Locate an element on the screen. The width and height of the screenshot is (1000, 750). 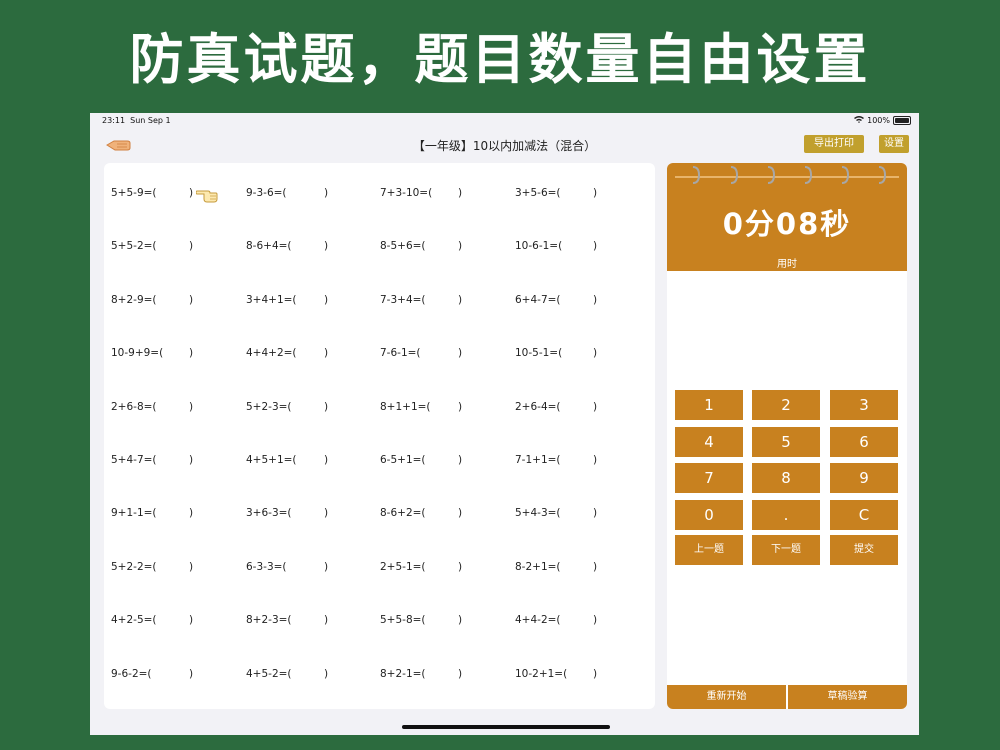
keypad-key: . is located at coordinates (786, 514).